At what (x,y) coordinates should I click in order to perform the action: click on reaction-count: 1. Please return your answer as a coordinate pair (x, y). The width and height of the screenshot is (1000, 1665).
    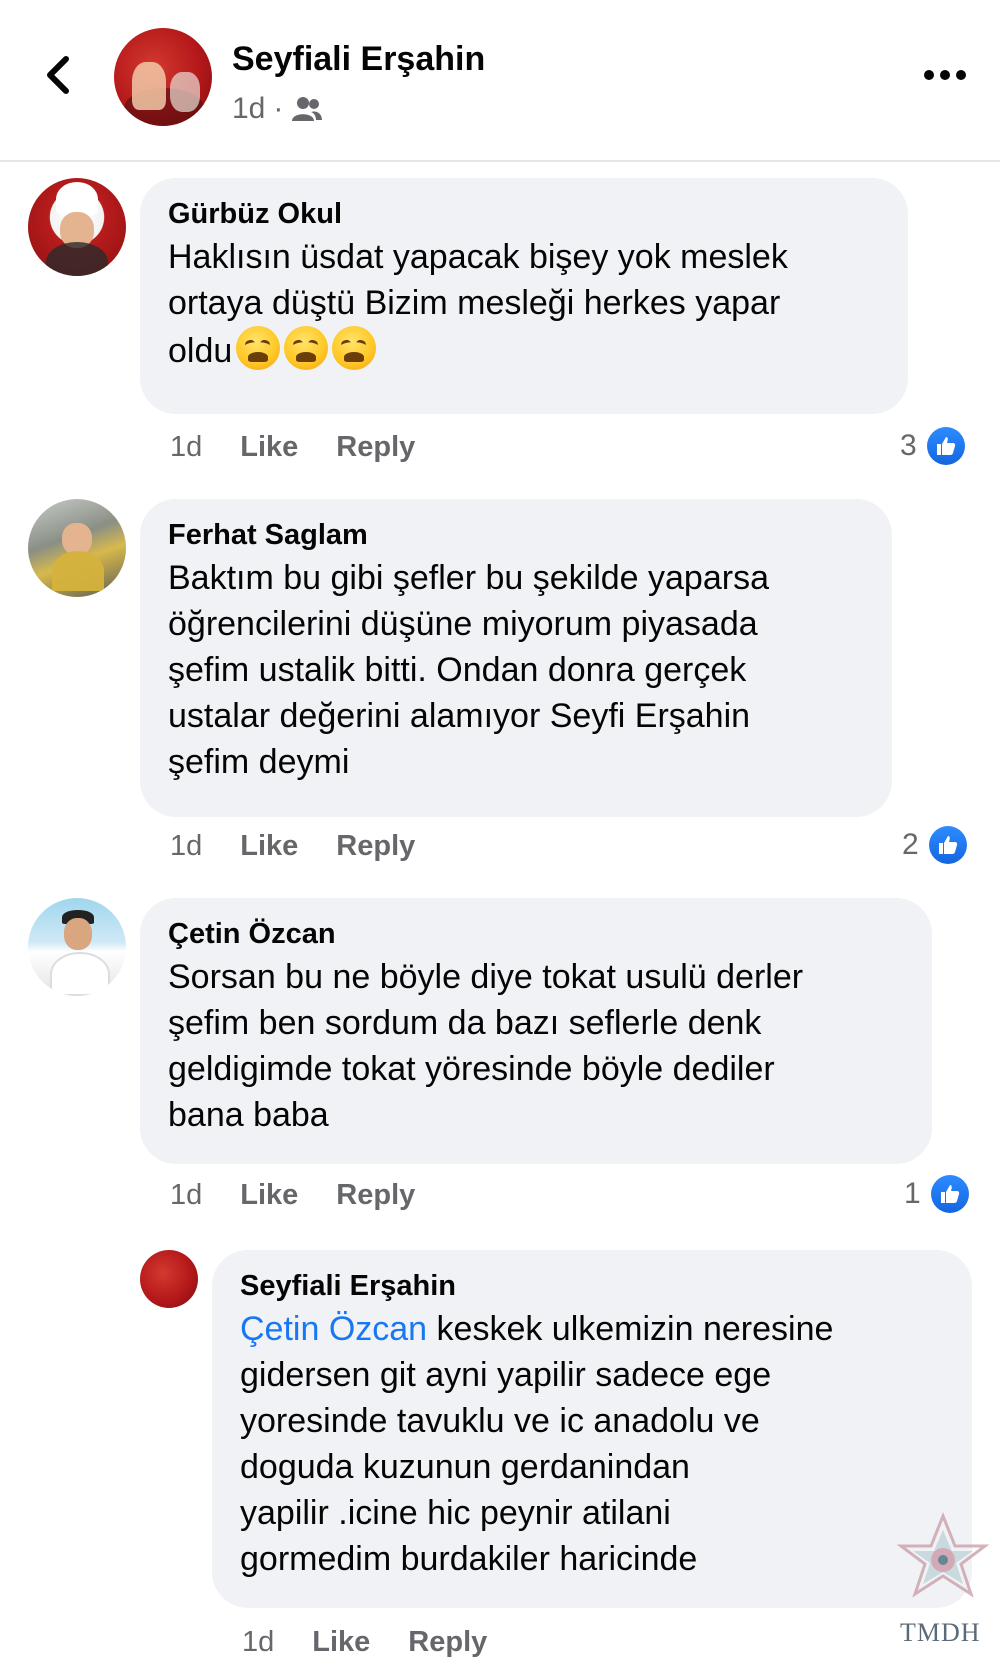
    Looking at the image, I should click on (912, 1193).